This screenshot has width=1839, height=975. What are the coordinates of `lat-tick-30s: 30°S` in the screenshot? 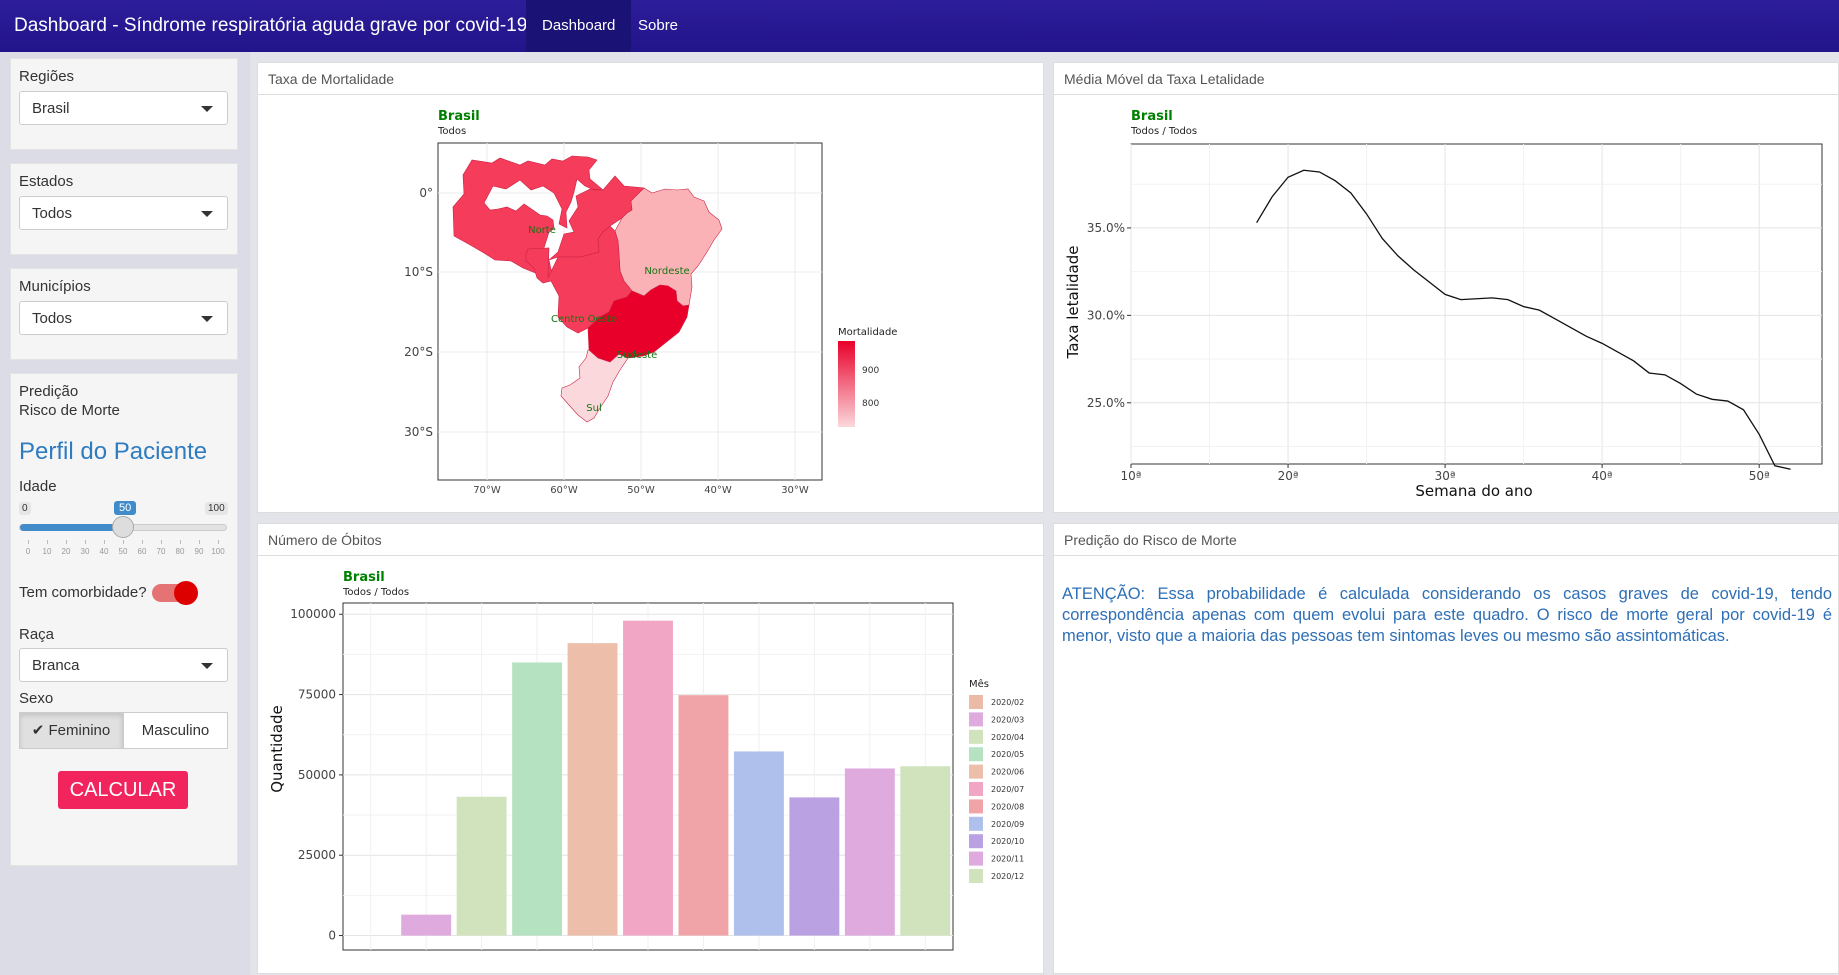 It's located at (418, 432).